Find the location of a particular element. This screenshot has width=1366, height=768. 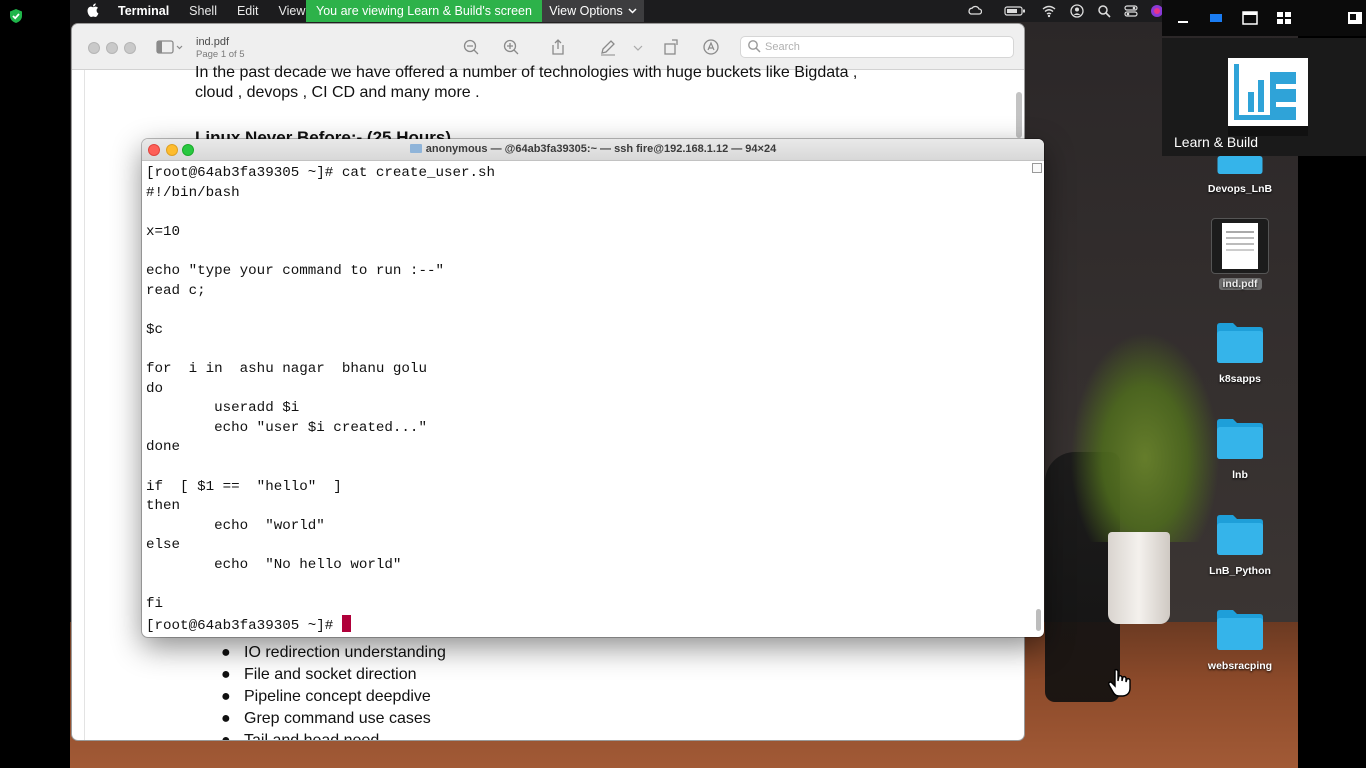

security-shield-icon is located at coordinates (16, 16).